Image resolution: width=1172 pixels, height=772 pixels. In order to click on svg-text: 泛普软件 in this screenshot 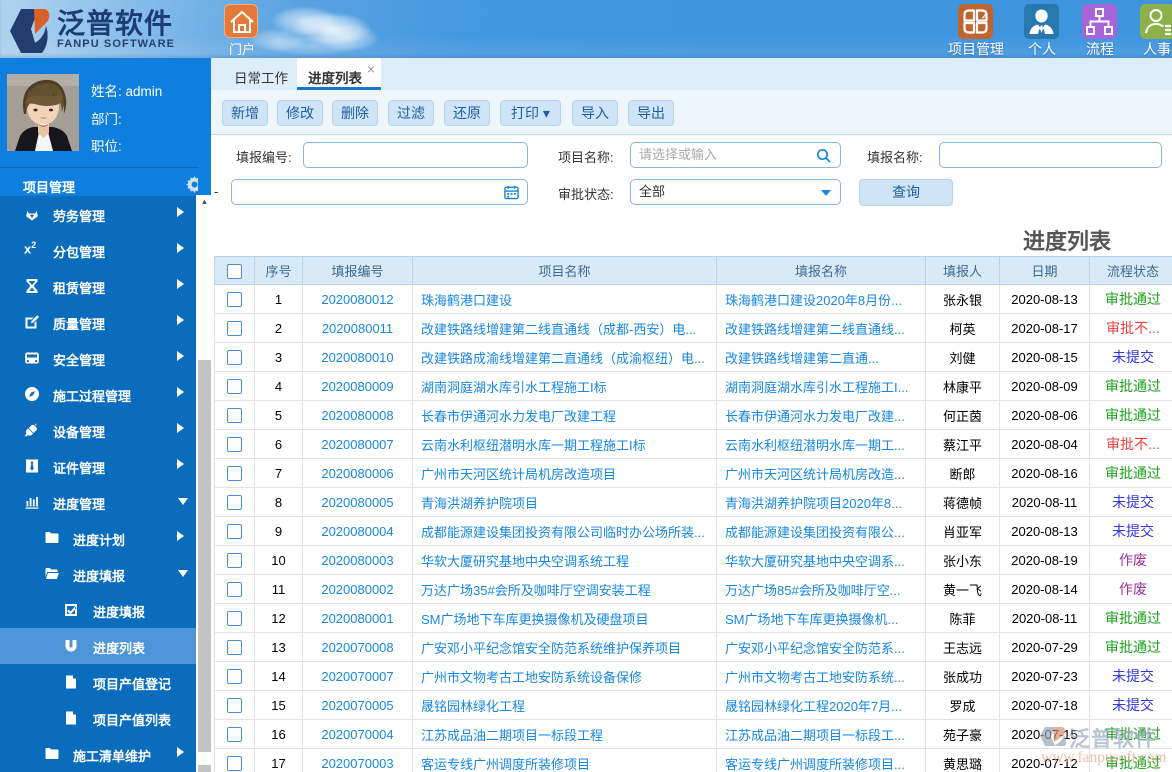, I will do `click(1113, 739)`.